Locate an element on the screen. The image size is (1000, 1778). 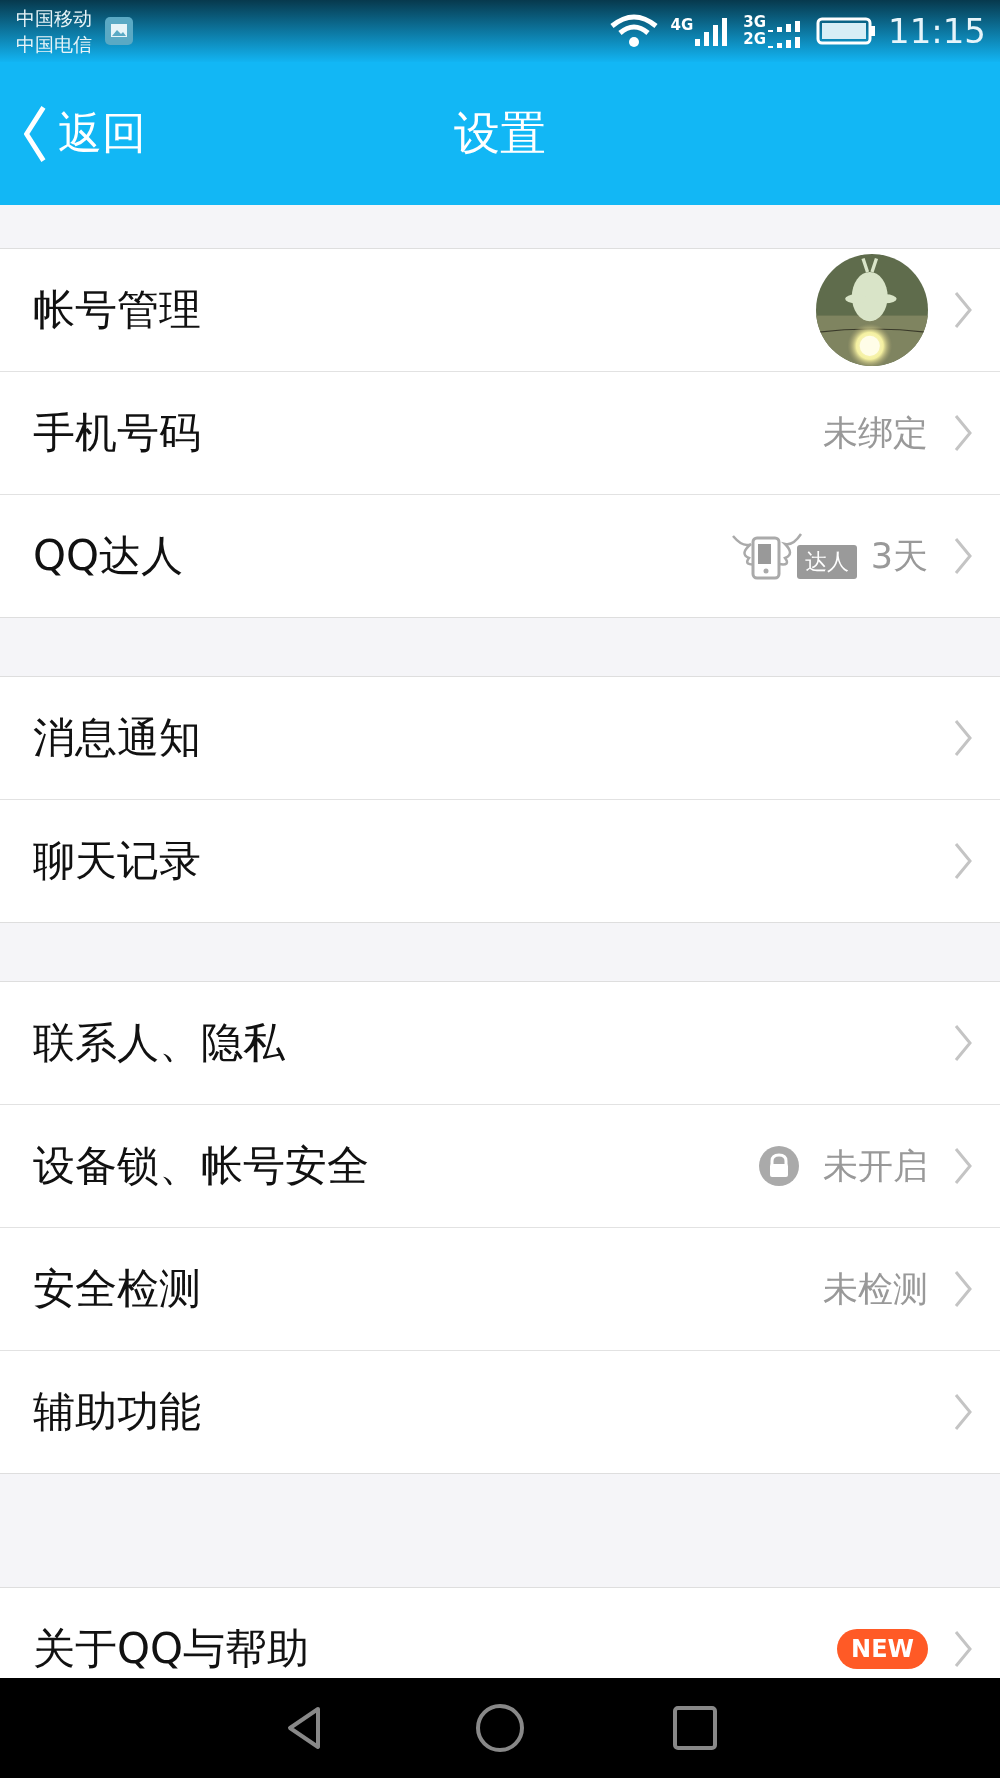
recents-nav-icon is located at coordinates (695, 1728).